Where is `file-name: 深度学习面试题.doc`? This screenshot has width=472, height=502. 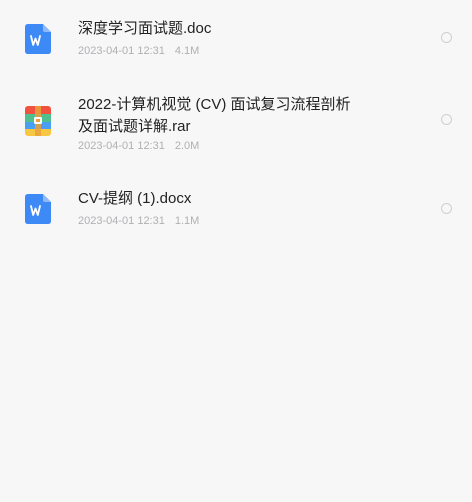
file-name: 深度学习面试题.doc is located at coordinates (145, 28).